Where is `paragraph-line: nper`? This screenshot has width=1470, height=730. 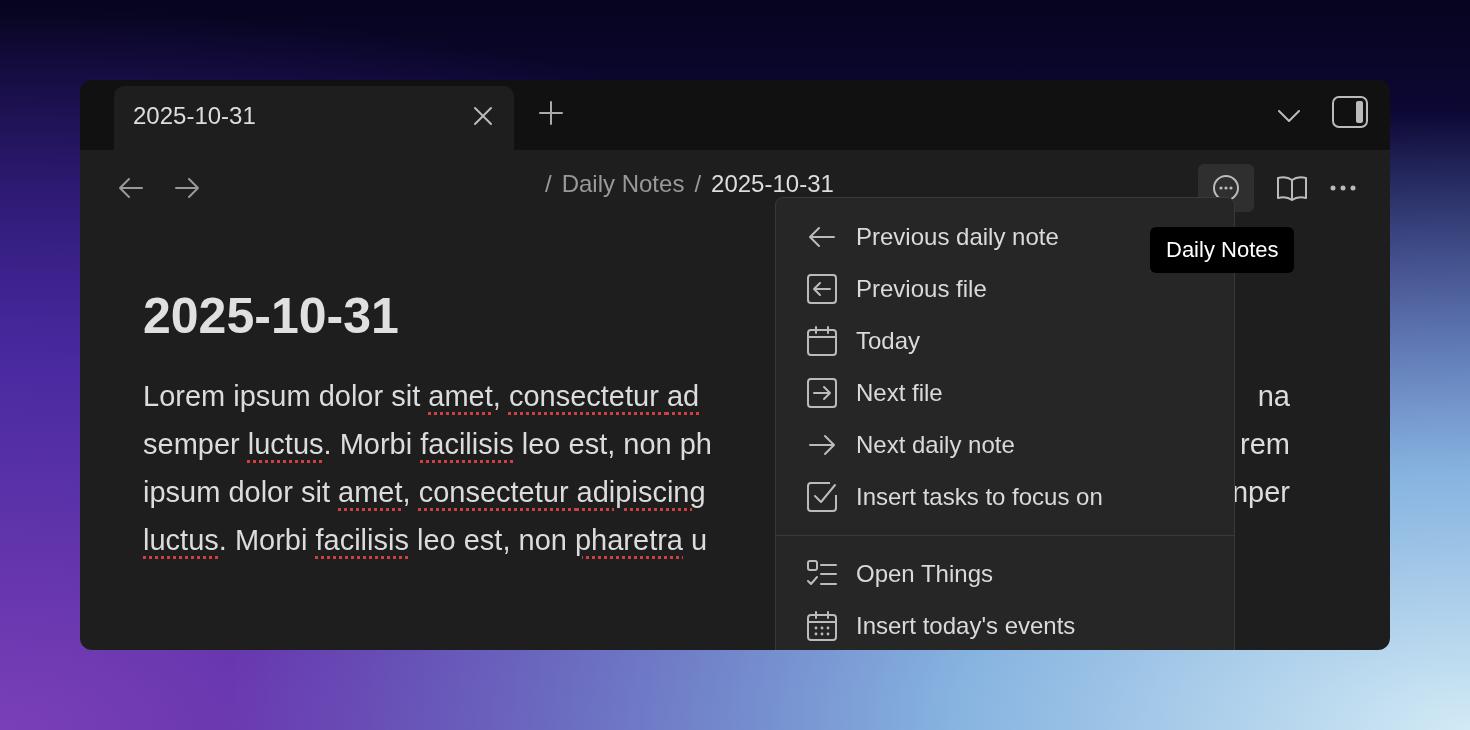
paragraph-line: nper is located at coordinates (1260, 492).